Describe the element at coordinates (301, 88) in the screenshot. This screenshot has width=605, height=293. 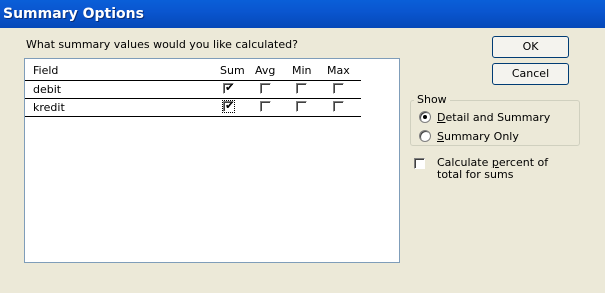
I see `min-checkbox-debit` at that location.